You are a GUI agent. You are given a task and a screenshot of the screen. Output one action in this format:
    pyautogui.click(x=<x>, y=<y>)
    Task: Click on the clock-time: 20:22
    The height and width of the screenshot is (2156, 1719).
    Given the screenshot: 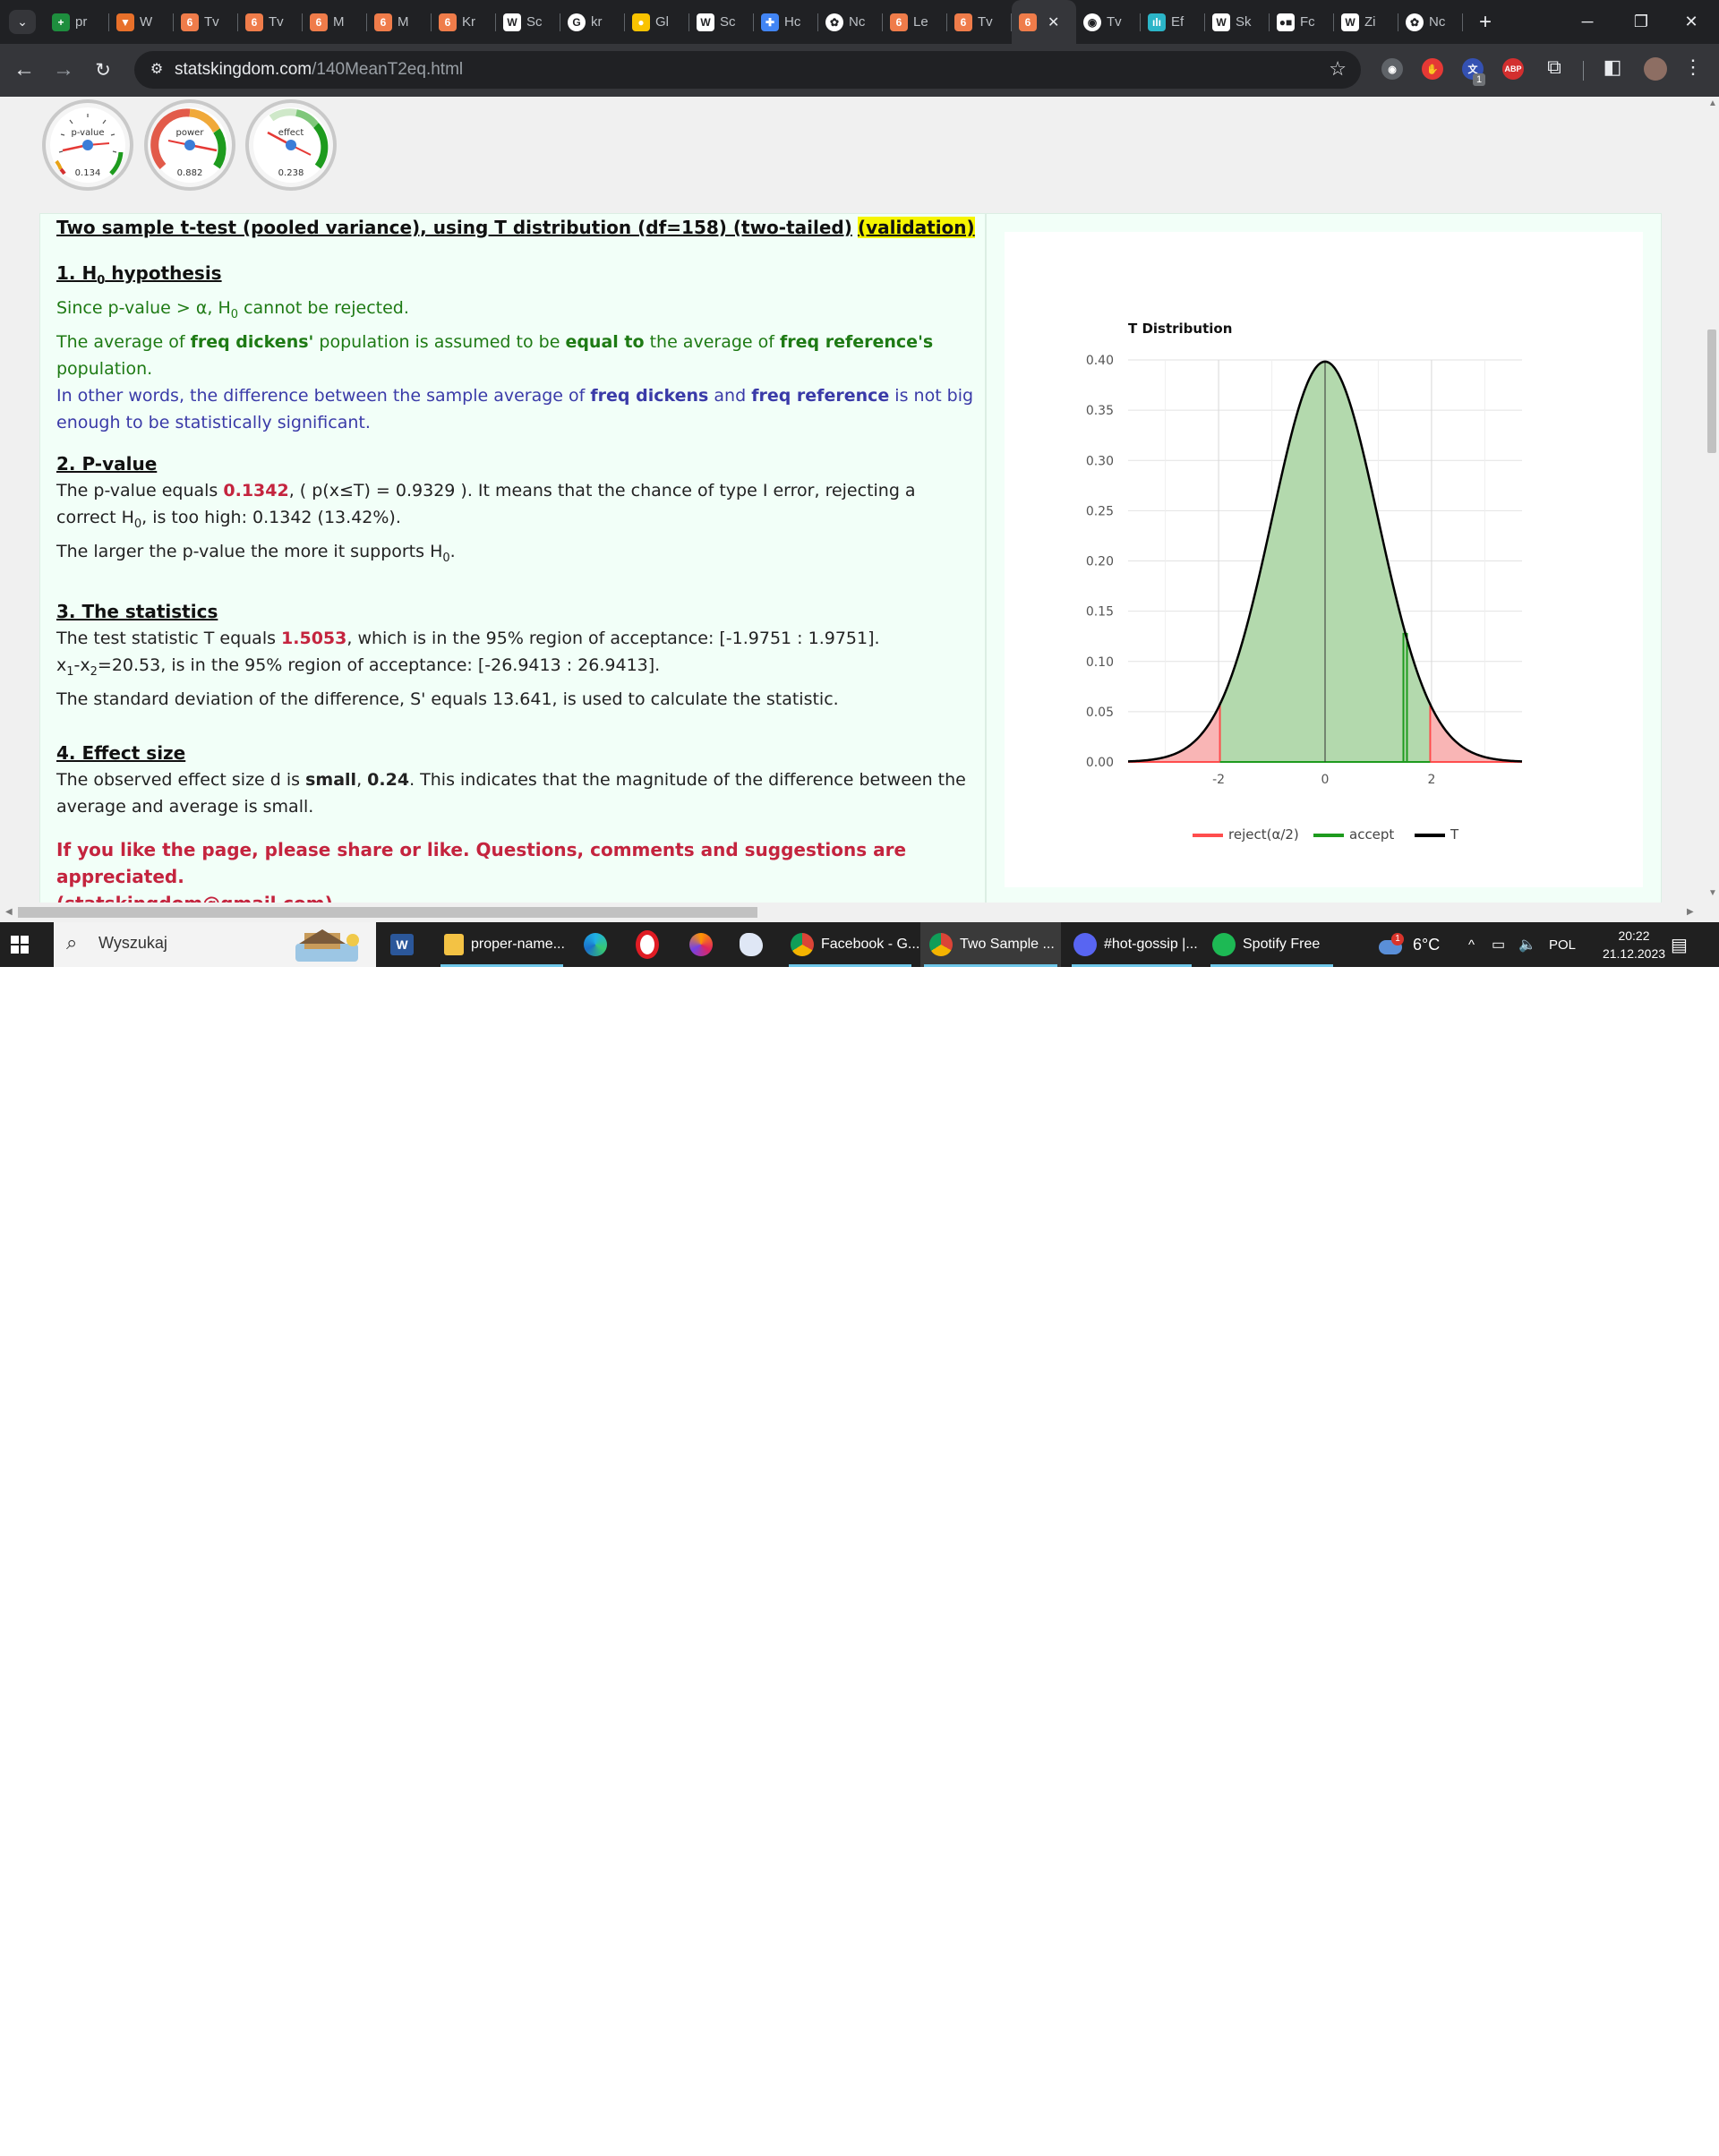 What is the action you would take?
    pyautogui.click(x=1634, y=935)
    